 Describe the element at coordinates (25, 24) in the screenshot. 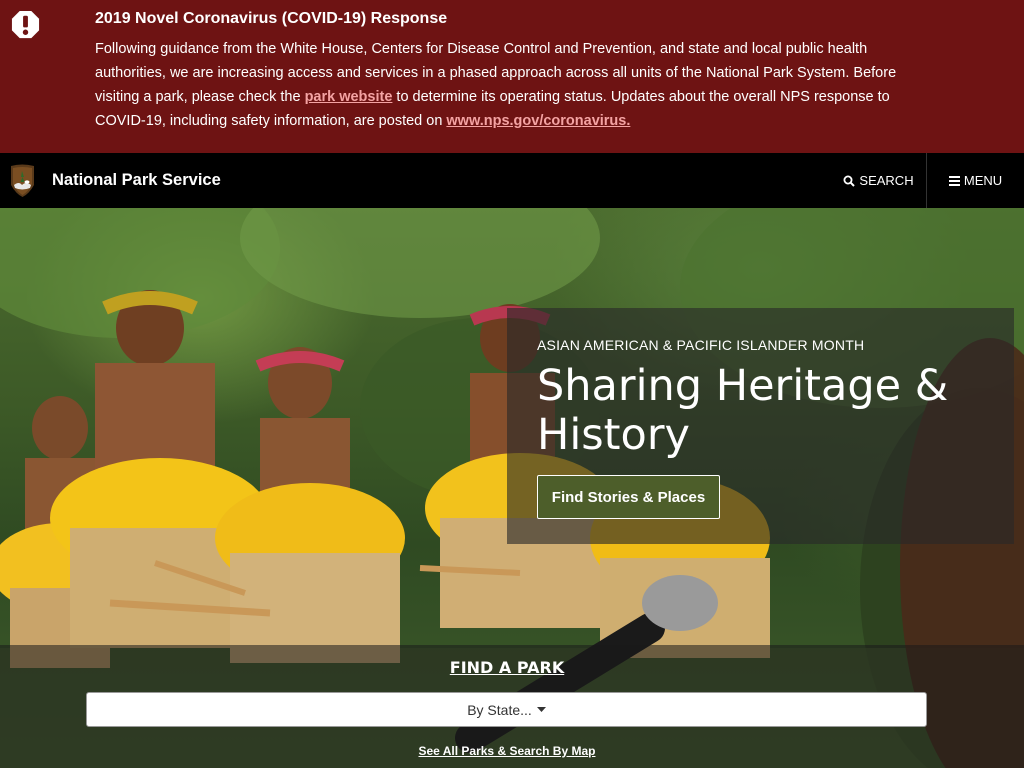

I see `exclamation-icon` at that location.